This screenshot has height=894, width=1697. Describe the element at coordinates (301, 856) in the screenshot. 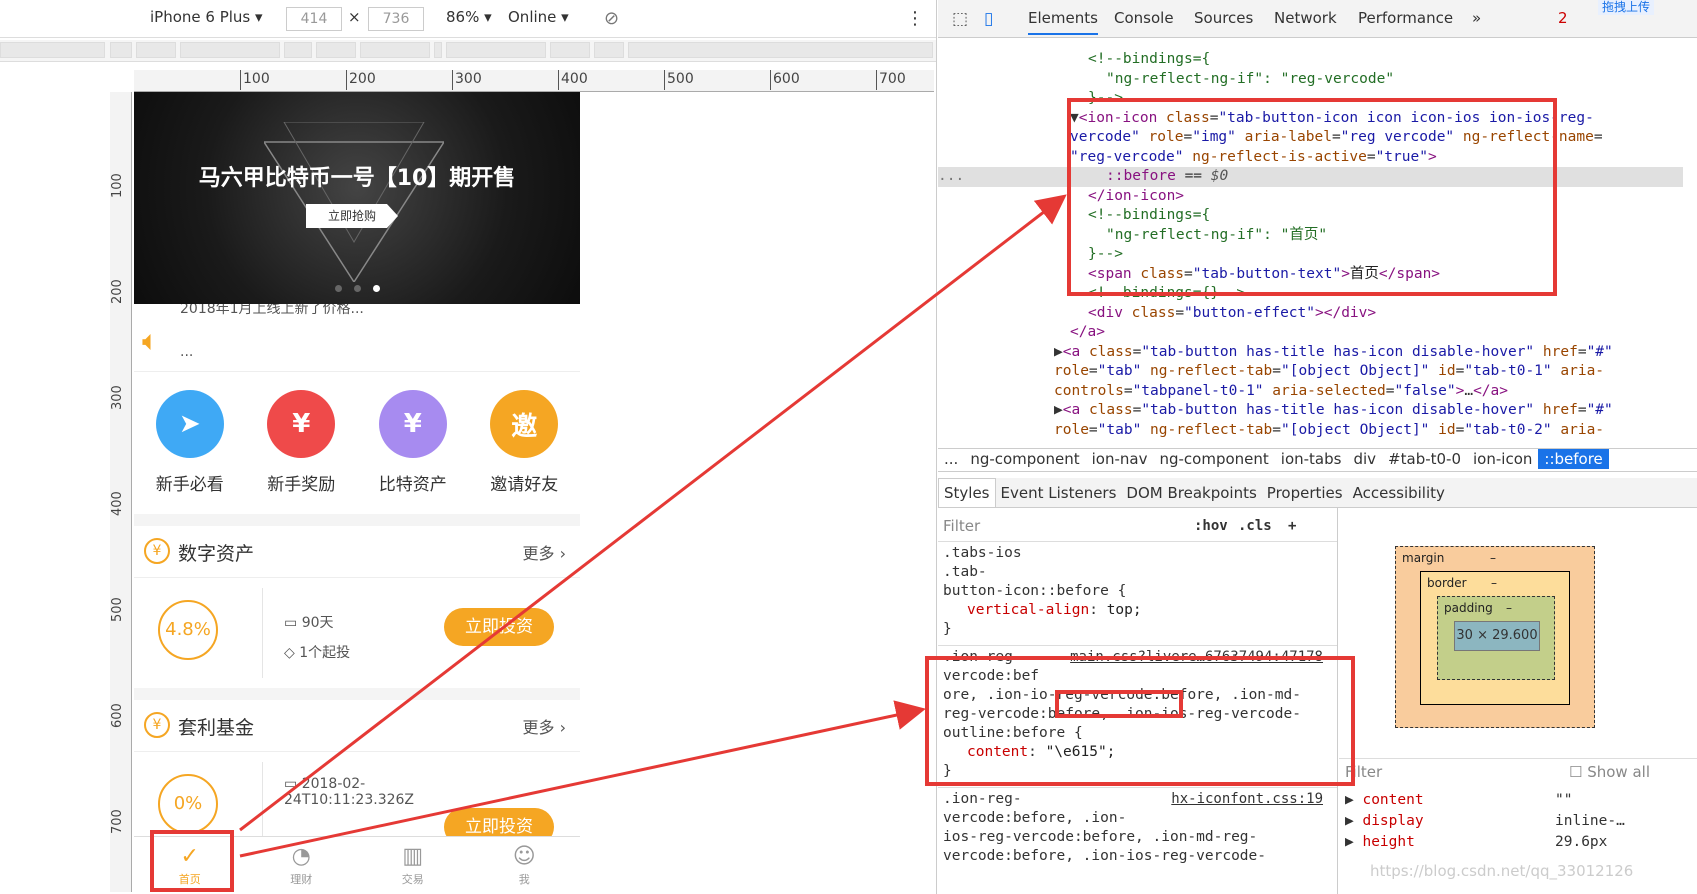

I see `chart-circle-icon: ◔` at that location.